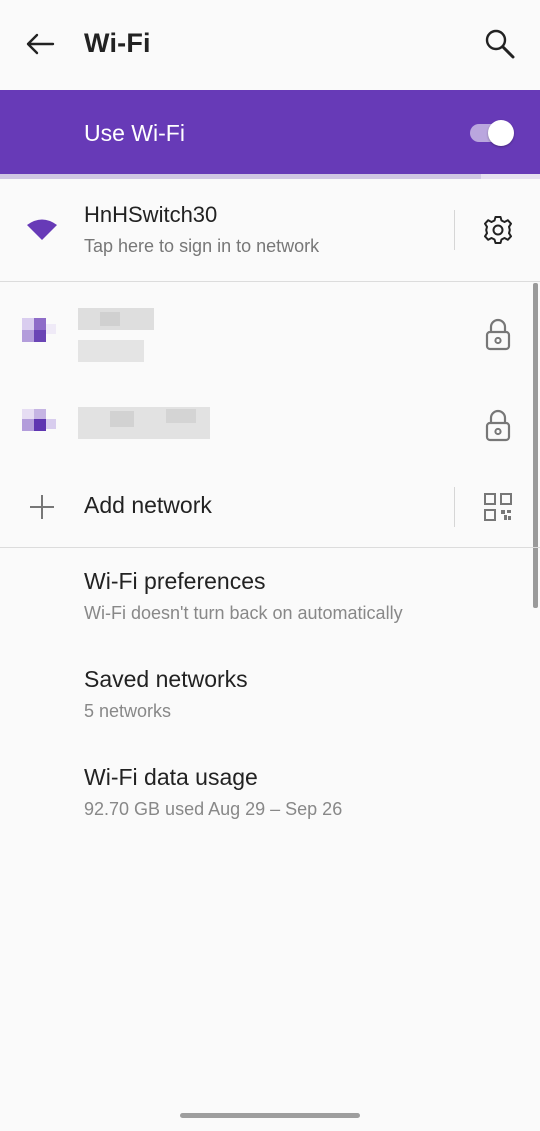 The width and height of the screenshot is (540, 1131). I want to click on use-wifi-label: Use Wi-Fi, so click(134, 133).